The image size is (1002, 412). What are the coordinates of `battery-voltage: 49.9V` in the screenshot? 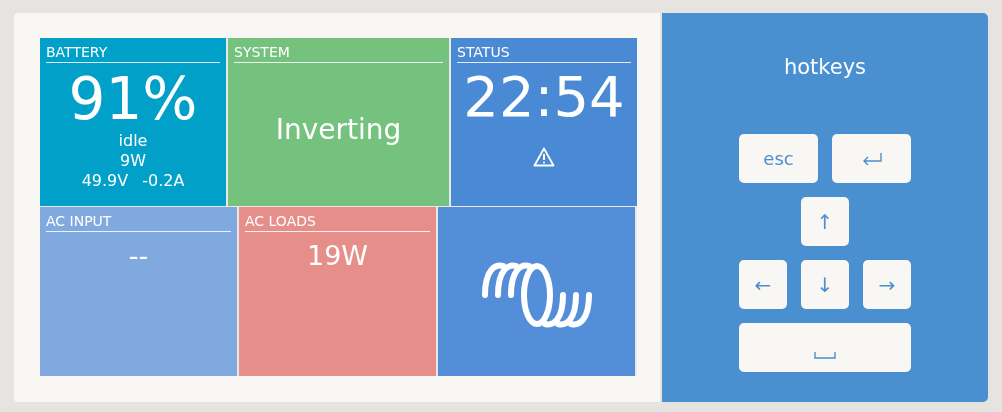 It's located at (105, 181).